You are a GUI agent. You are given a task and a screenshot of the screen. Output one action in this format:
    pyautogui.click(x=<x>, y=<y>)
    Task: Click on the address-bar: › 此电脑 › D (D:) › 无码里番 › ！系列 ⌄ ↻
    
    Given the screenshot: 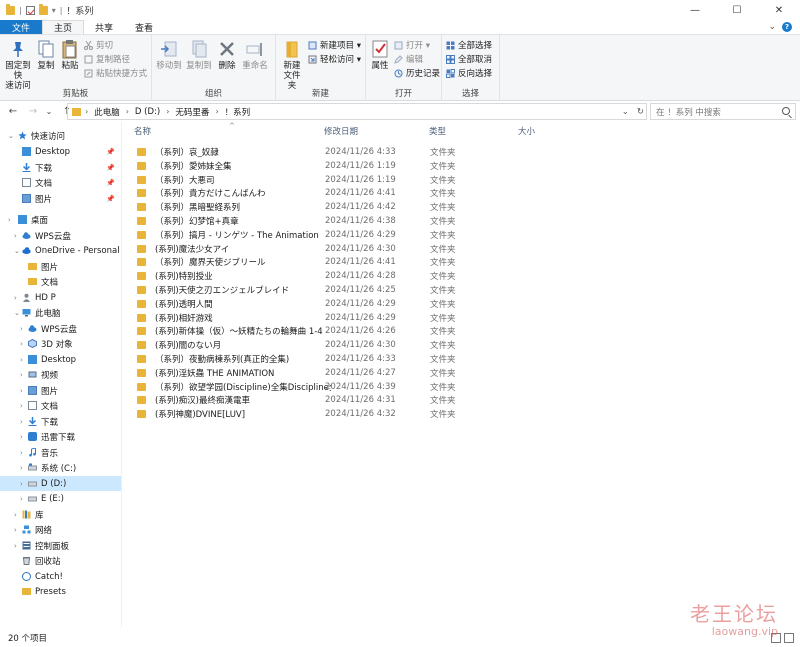 What is the action you would take?
    pyautogui.click(x=357, y=111)
    